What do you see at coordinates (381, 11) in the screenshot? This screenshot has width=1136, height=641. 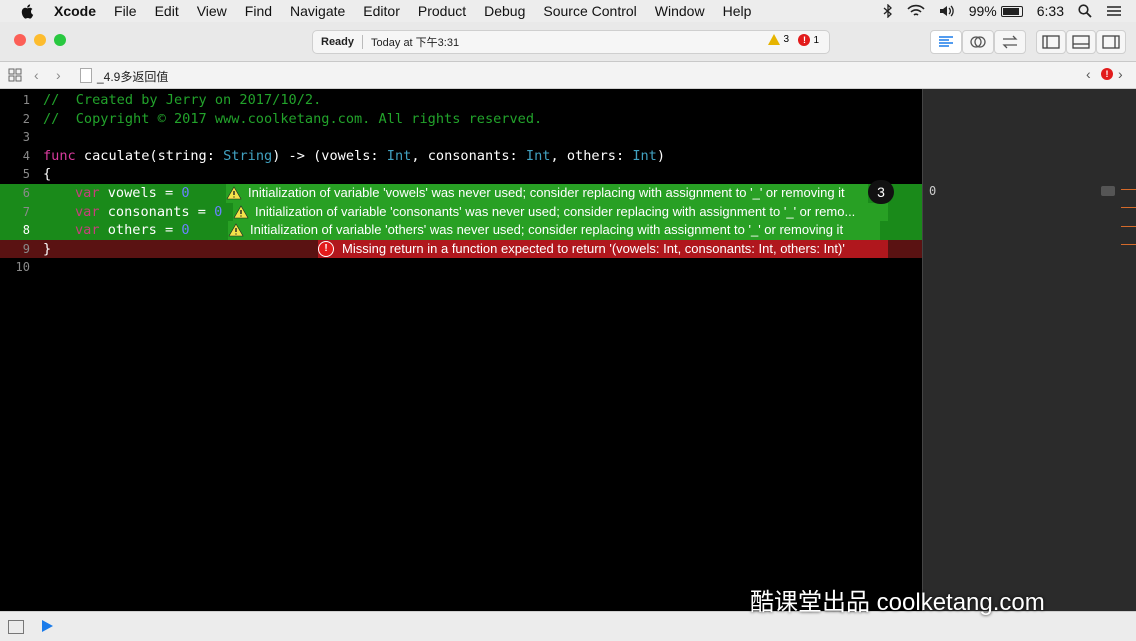 I see `menu-editor: Editor` at bounding box center [381, 11].